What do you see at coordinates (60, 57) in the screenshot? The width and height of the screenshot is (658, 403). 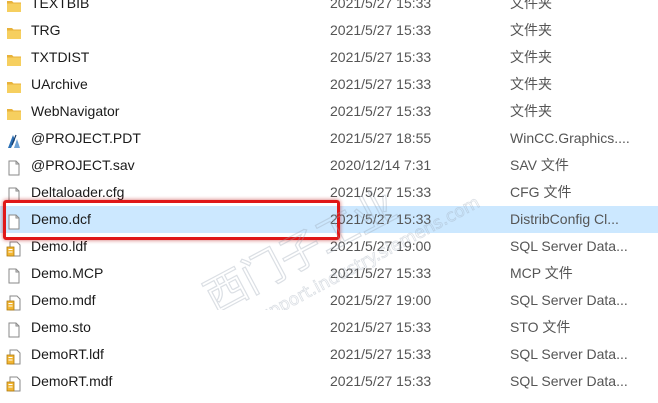 I see `file-name: TXTDIST` at bounding box center [60, 57].